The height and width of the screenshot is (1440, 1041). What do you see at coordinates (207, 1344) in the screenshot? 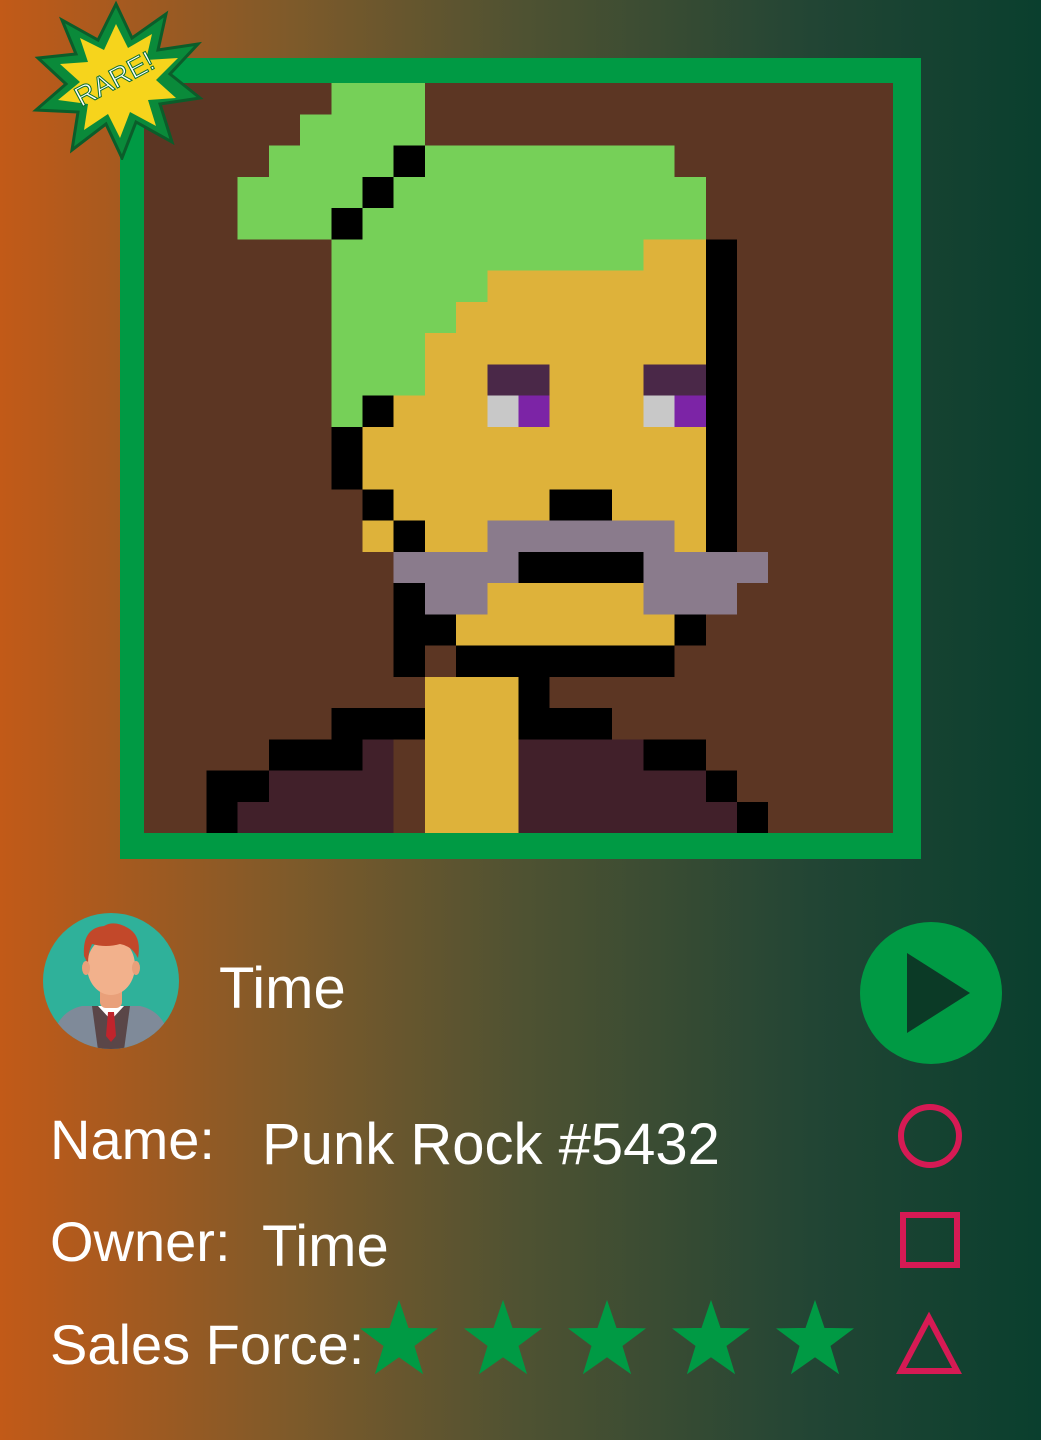
I see `sales-force-label: Sales Force:` at bounding box center [207, 1344].